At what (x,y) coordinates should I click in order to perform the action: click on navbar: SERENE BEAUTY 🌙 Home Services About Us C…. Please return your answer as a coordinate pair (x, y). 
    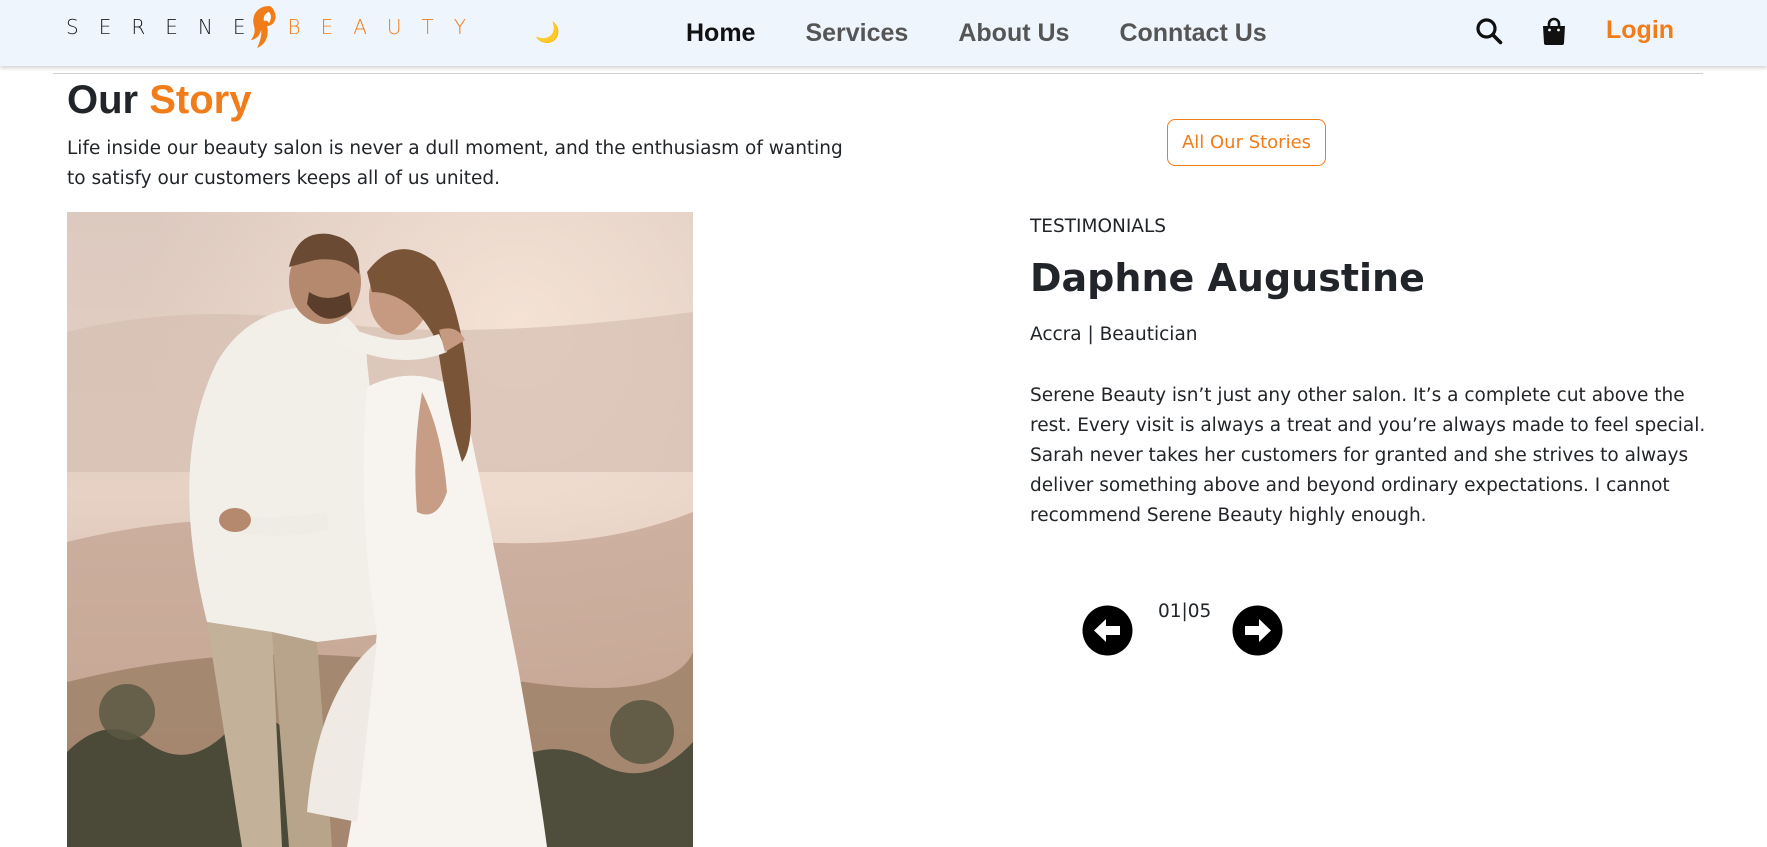
    Looking at the image, I should click on (883, 33).